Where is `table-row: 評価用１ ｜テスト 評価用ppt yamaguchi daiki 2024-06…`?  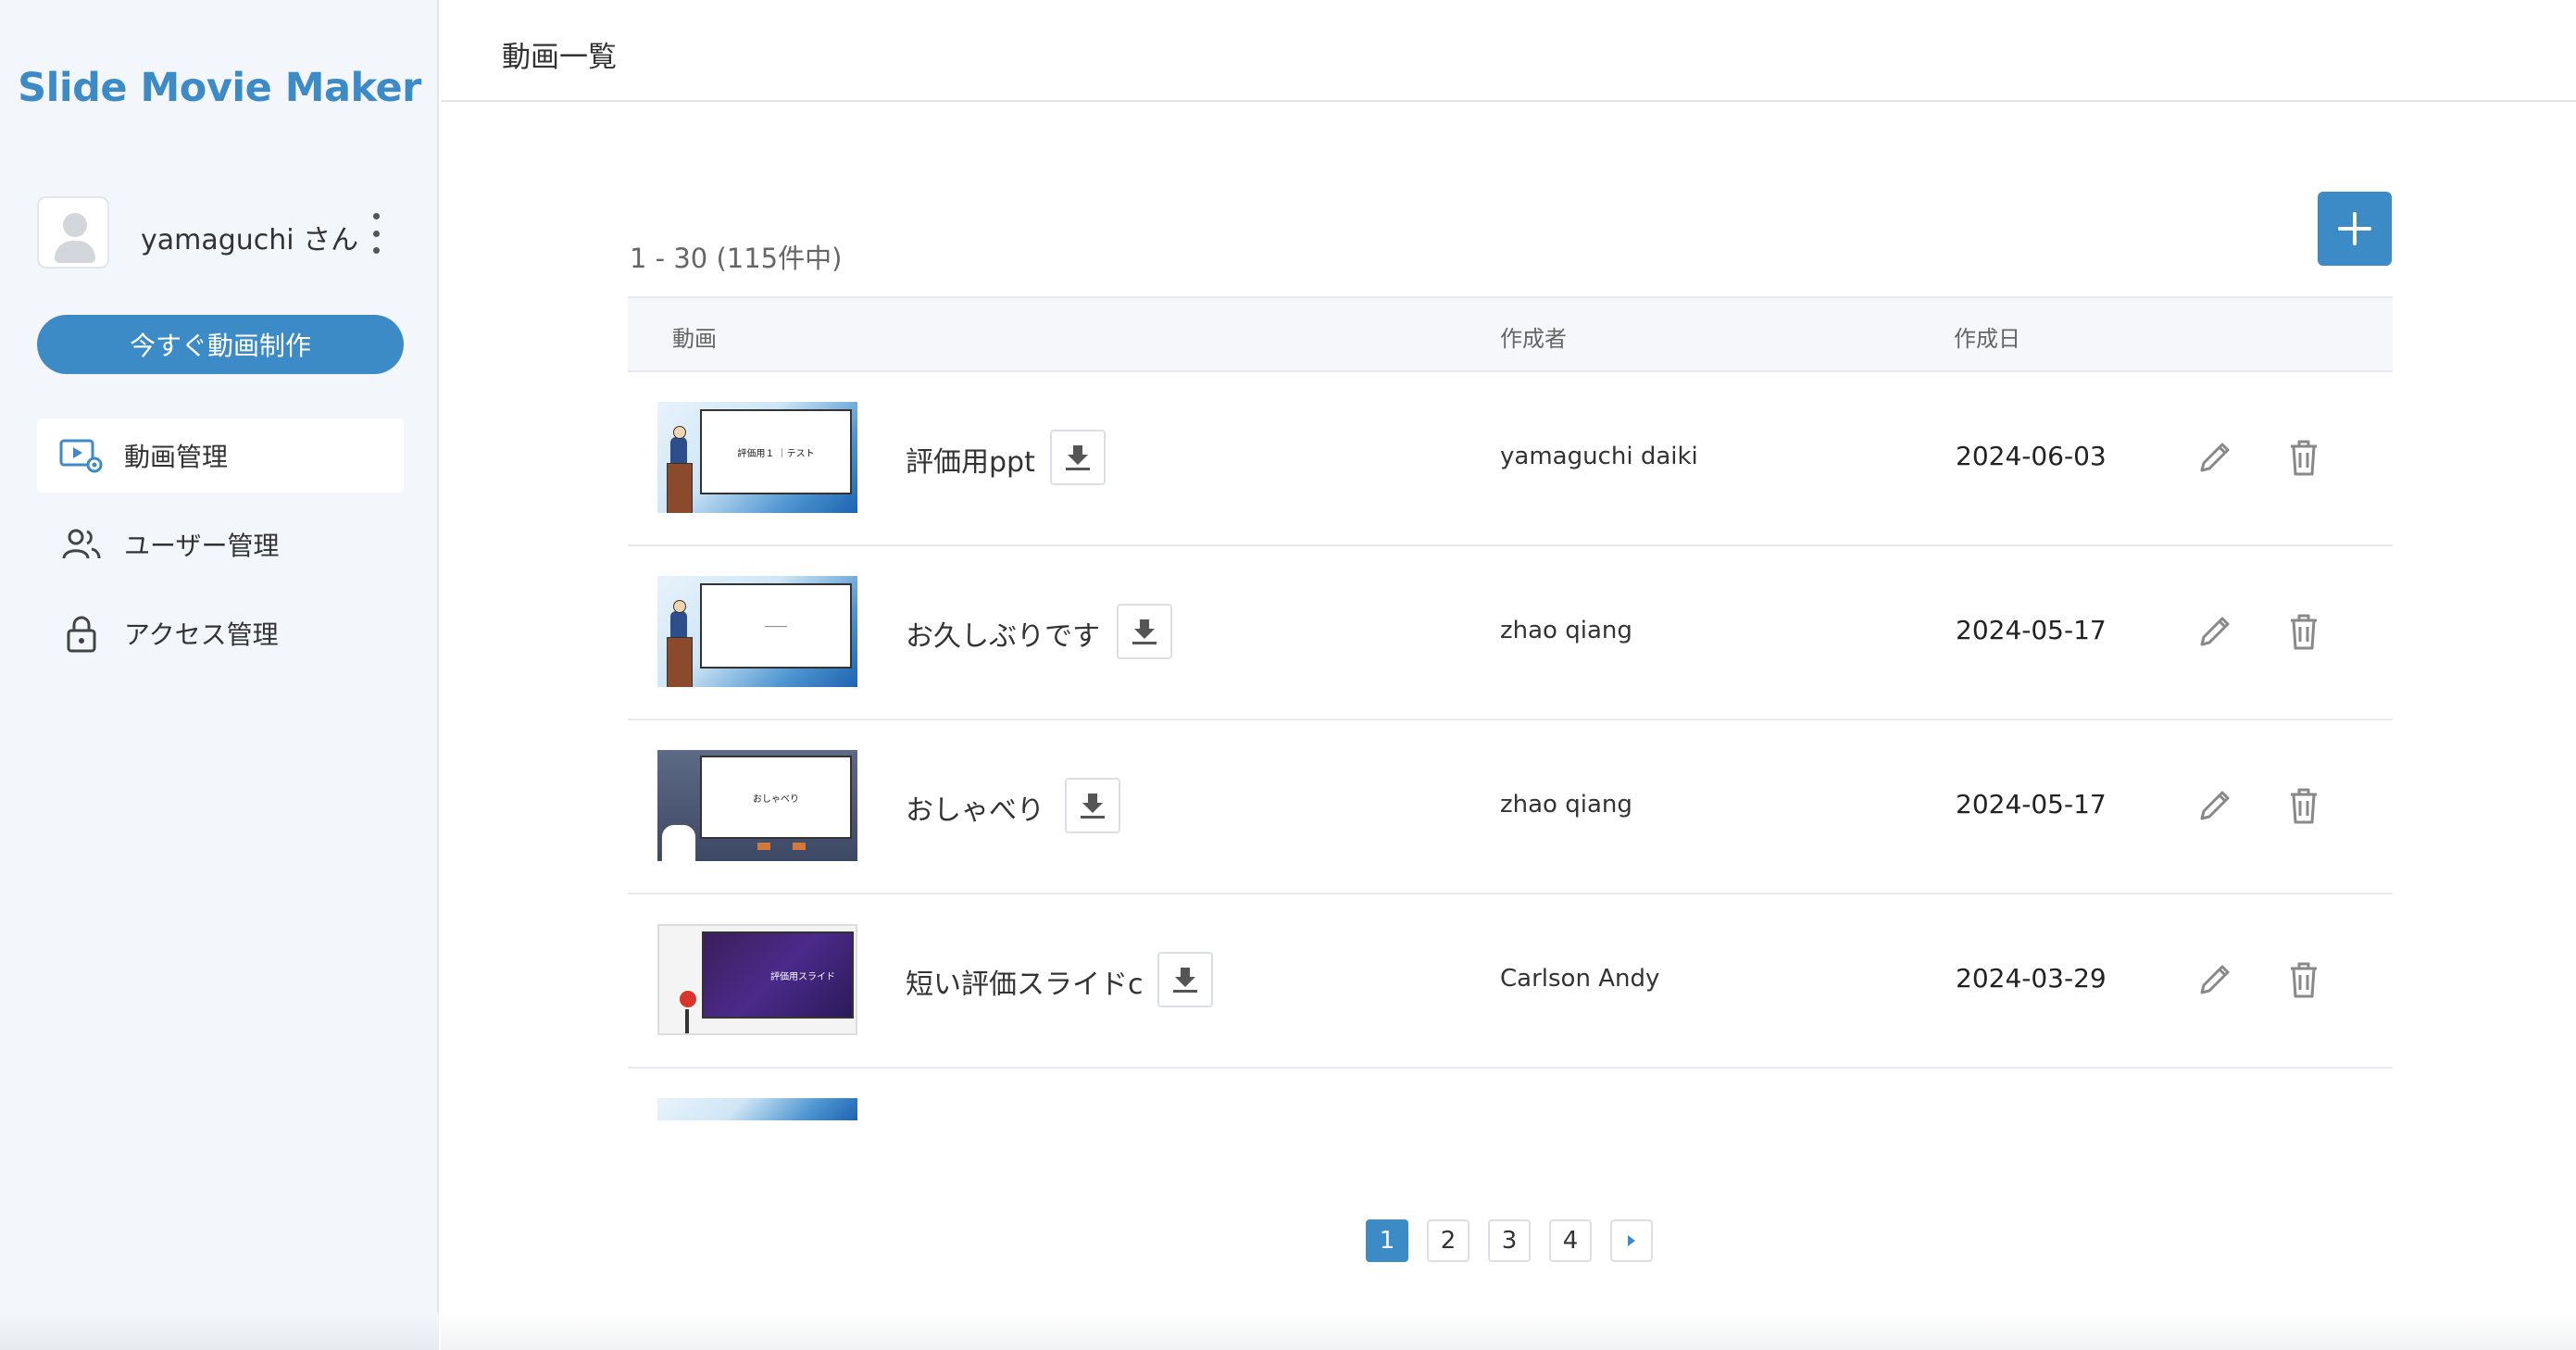
table-row: 評価用１ ｜テスト 評価用ppt yamaguchi daiki 2024-06… is located at coordinates (1510, 459).